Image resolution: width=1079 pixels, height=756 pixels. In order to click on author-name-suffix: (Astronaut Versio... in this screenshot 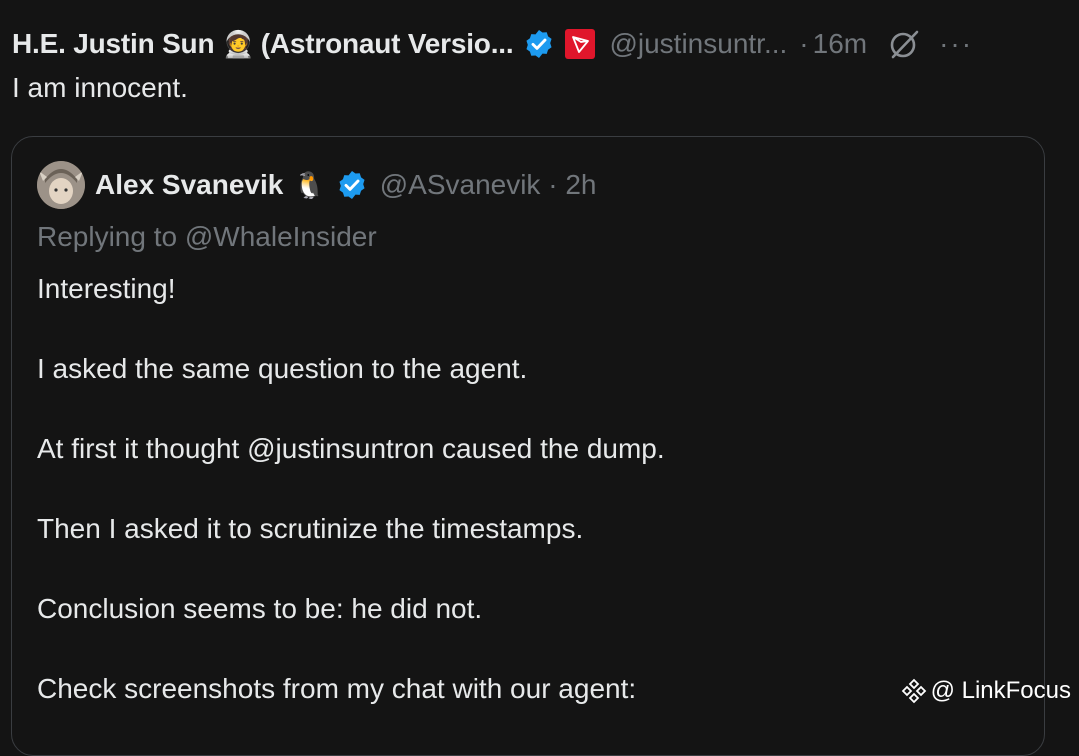, I will do `click(387, 44)`.